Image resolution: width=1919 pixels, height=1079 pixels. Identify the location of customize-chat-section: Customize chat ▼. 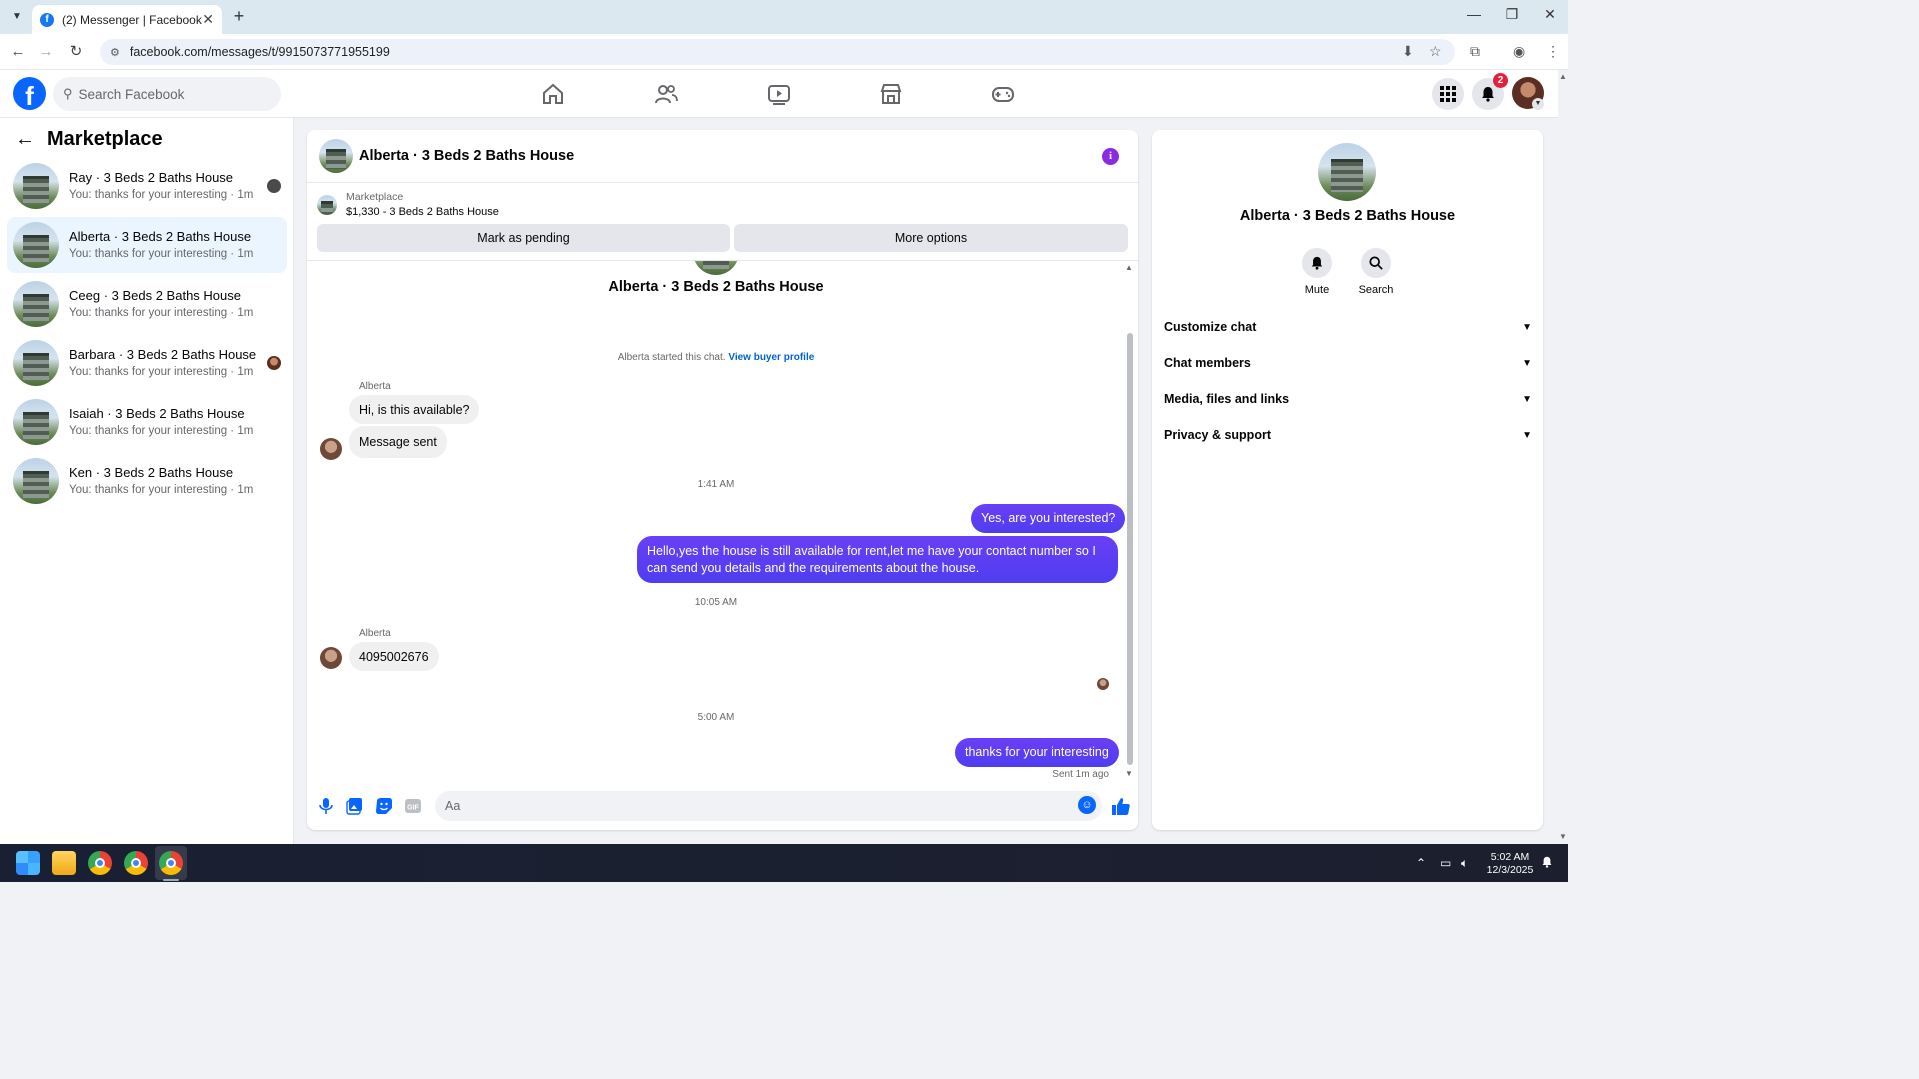
(1348, 327).